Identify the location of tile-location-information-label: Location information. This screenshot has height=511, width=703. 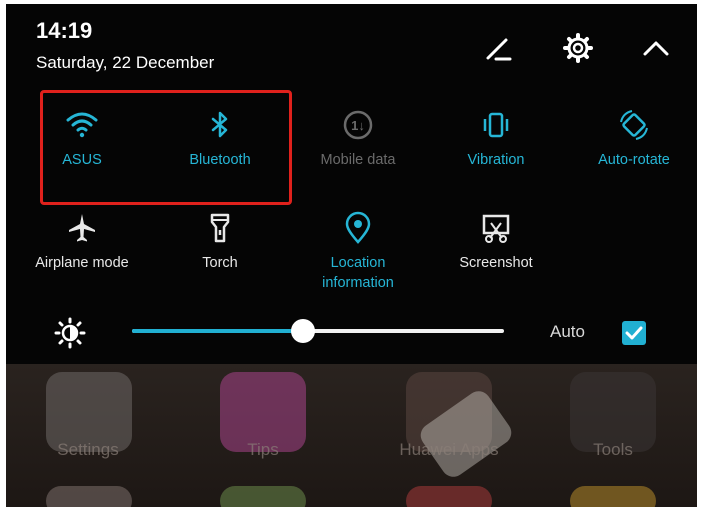
(358, 273).